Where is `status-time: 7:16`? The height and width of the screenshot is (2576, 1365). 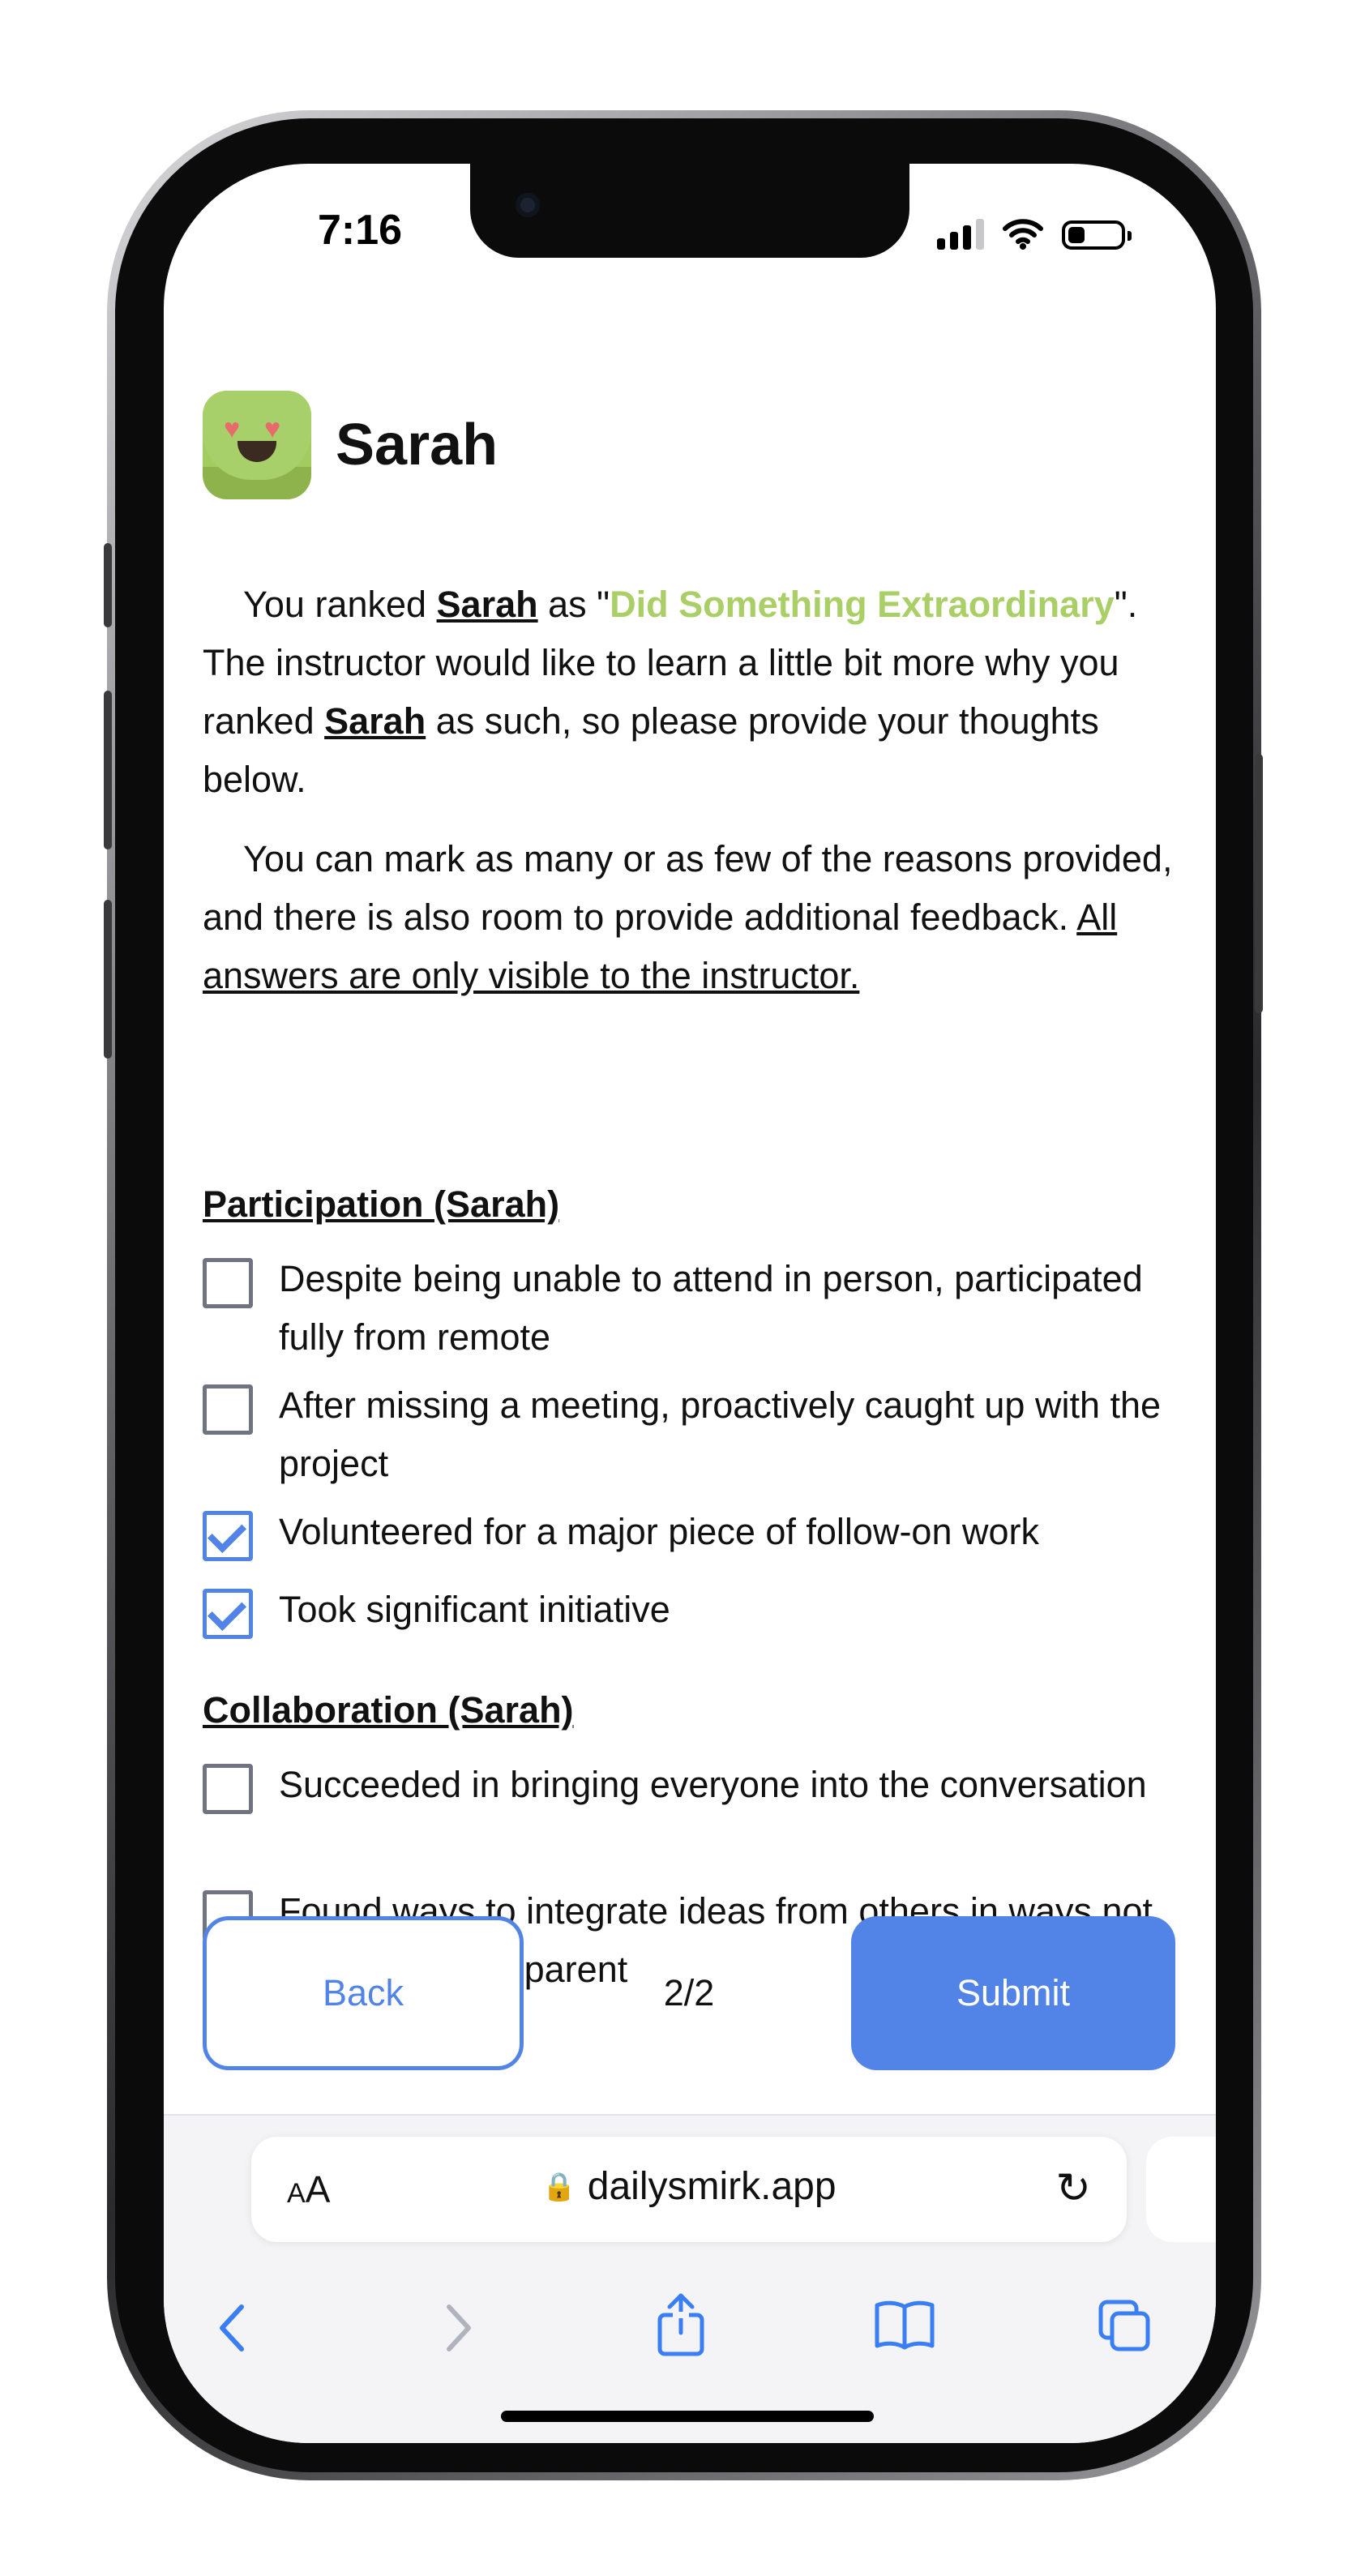
status-time: 7:16 is located at coordinates (360, 230).